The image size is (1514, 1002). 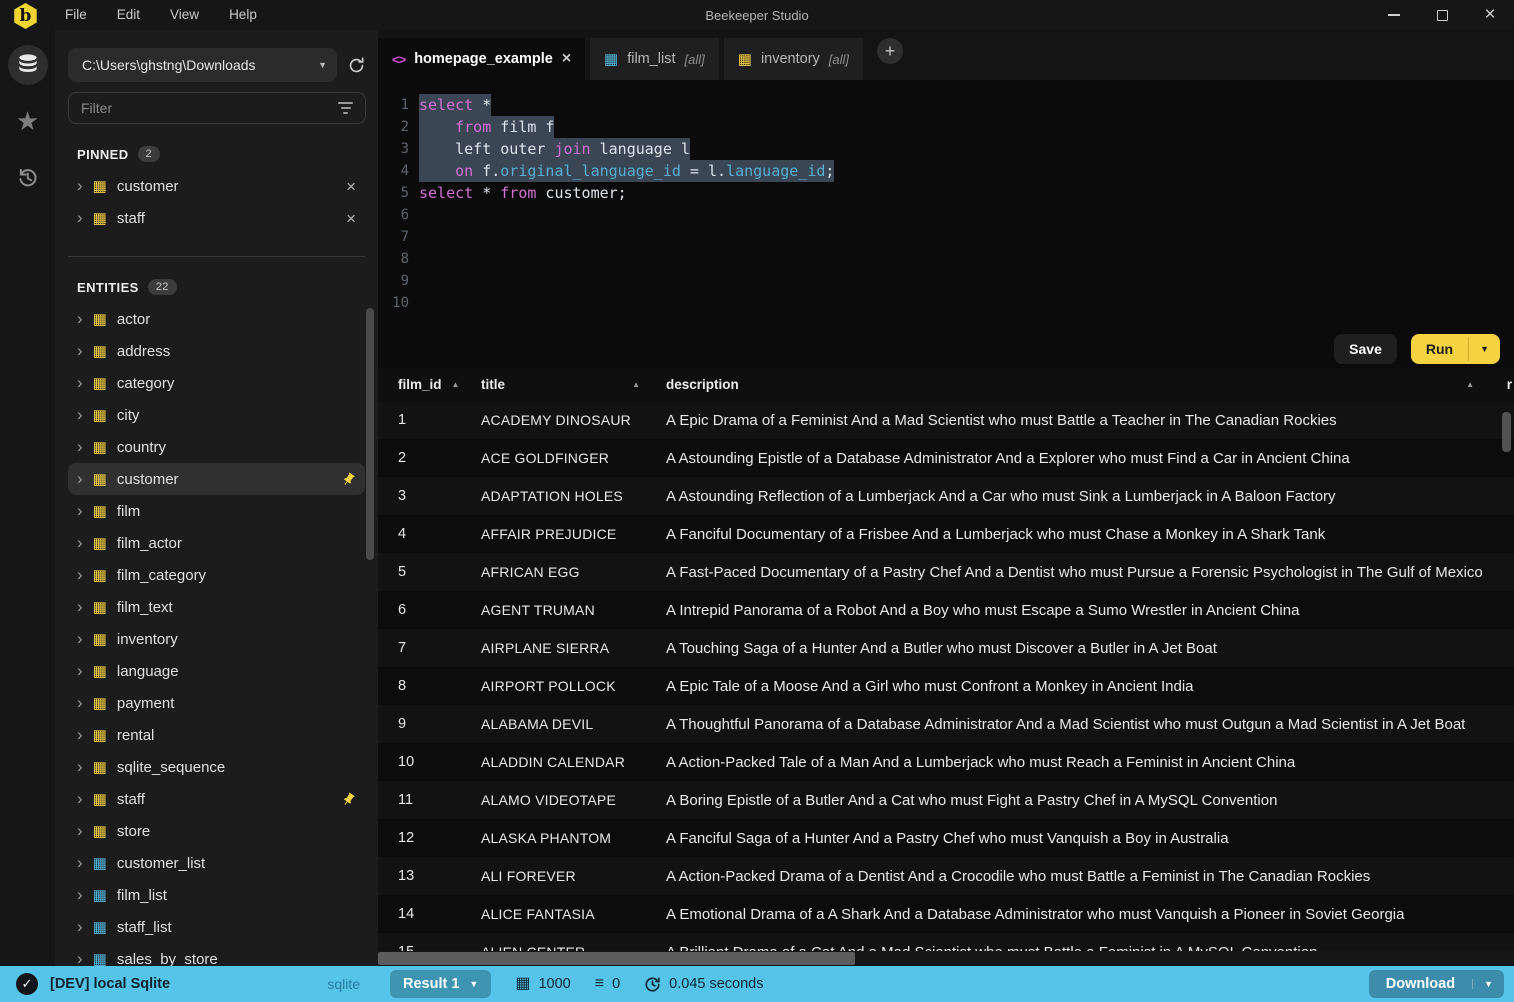 I want to click on code-line-10: 10, so click(x=946, y=303).